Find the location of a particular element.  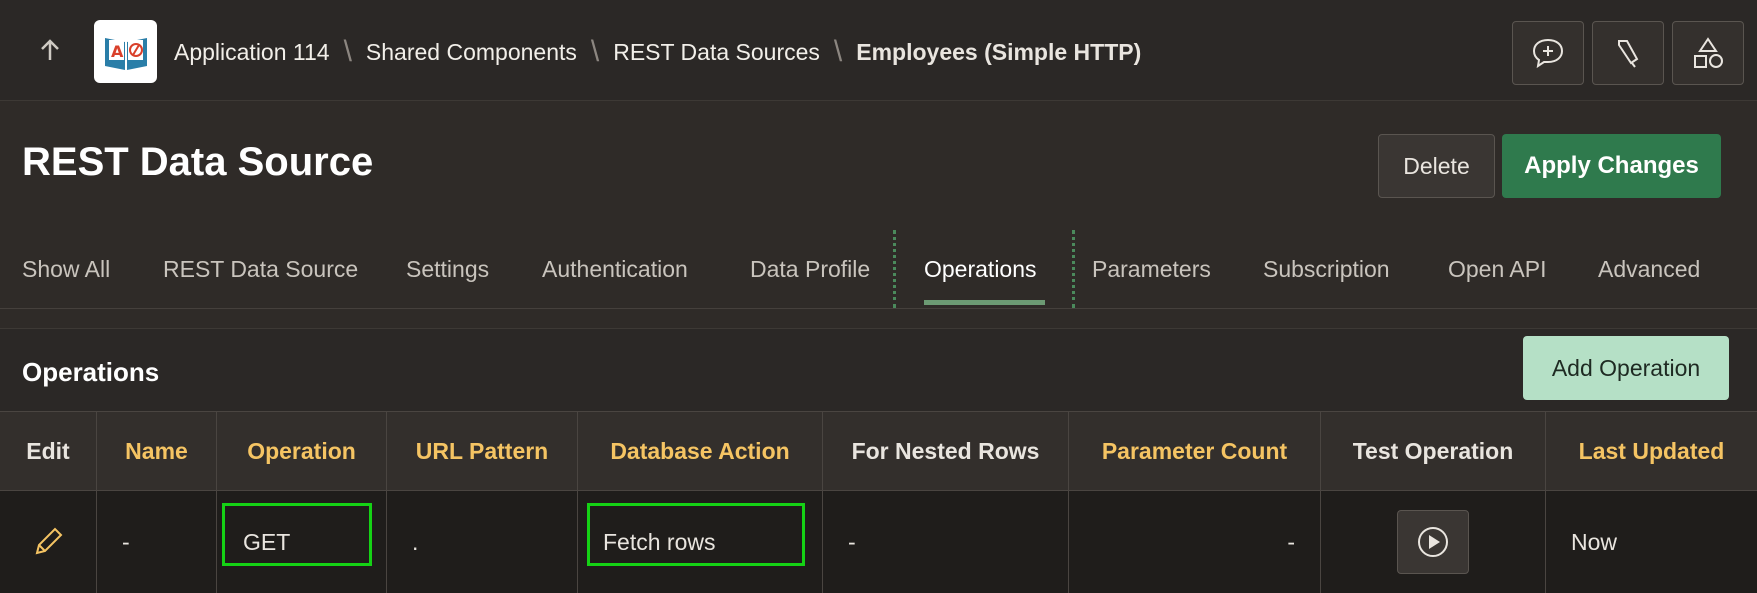

tab-authentication: Authentication is located at coordinates (615, 269).